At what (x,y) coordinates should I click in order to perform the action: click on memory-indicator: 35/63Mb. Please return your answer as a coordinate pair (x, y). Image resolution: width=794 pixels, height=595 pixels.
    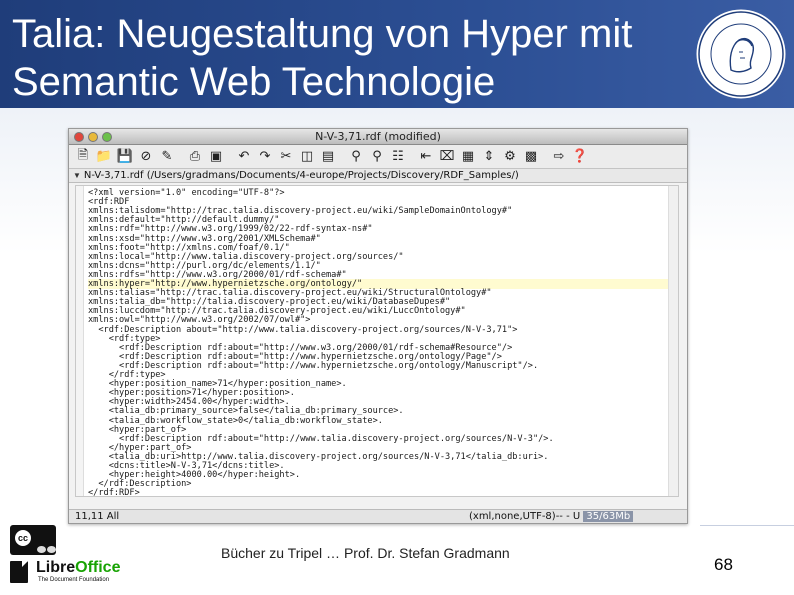
    Looking at the image, I should click on (608, 516).